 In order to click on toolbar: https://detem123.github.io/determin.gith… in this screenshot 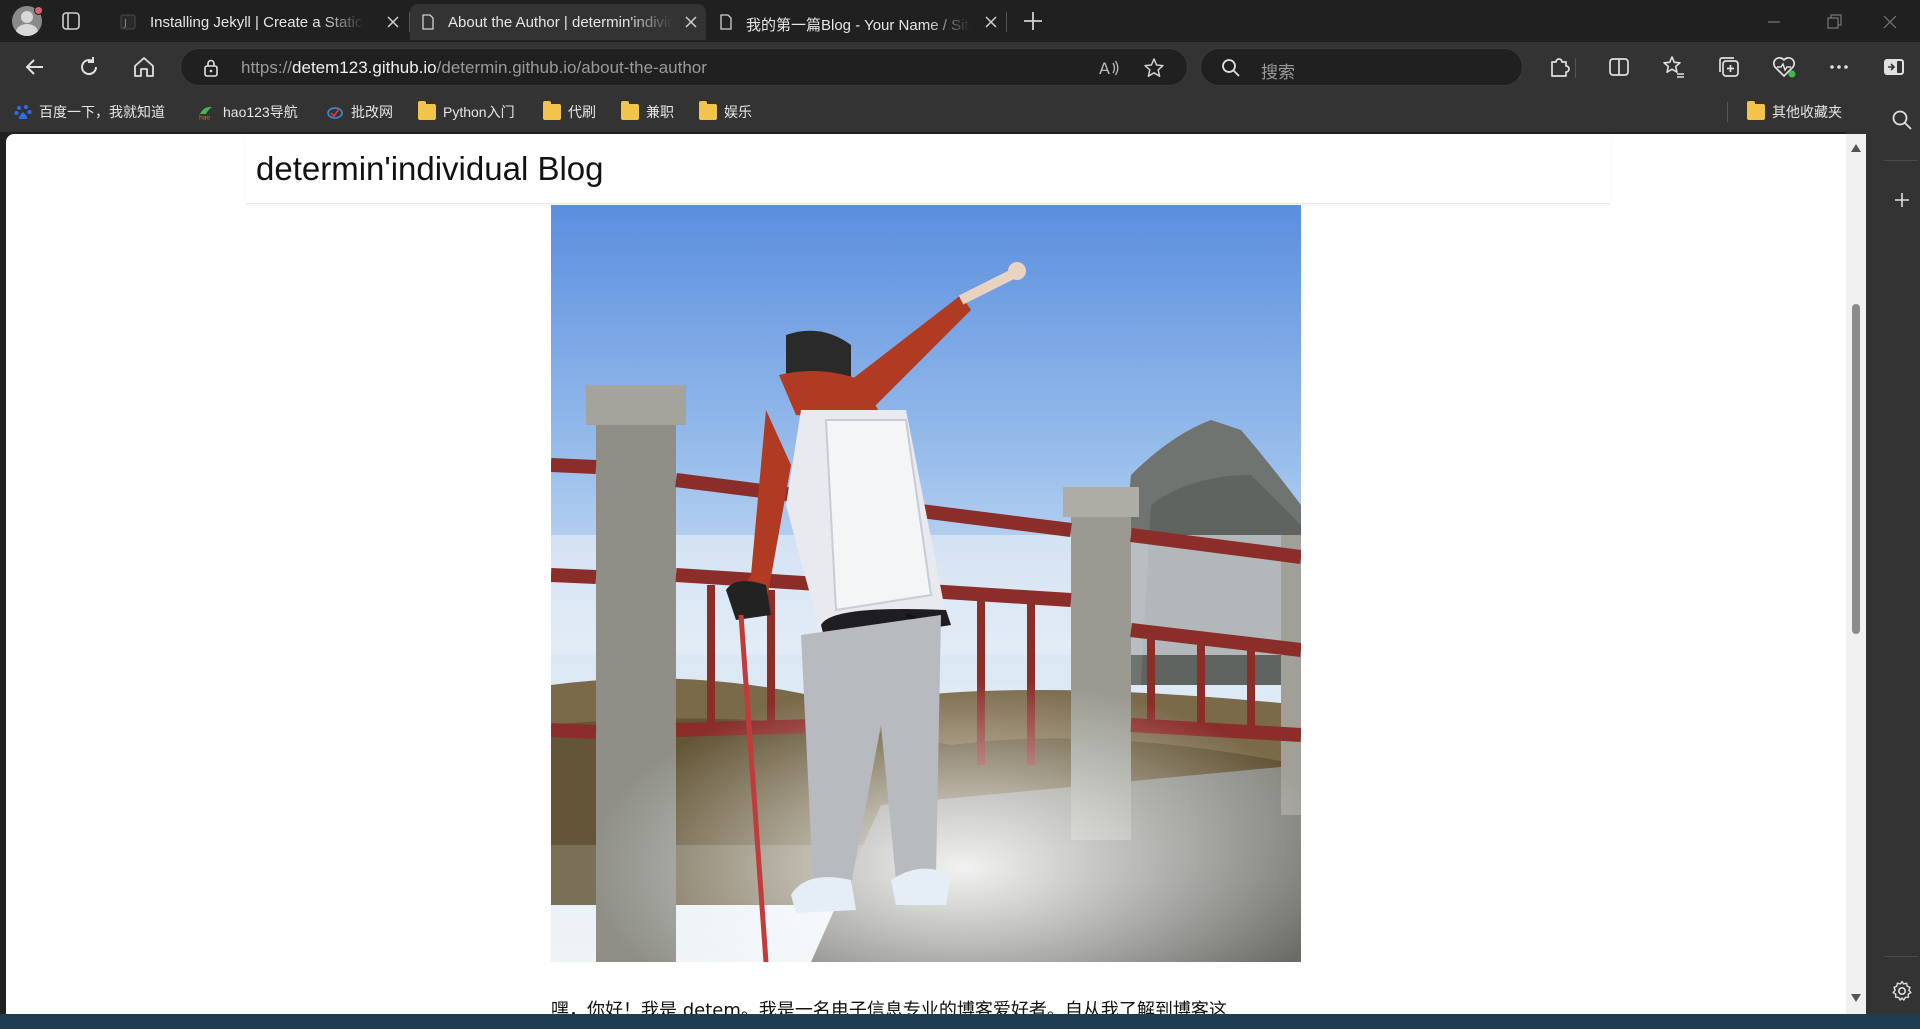, I will do `click(960, 67)`.